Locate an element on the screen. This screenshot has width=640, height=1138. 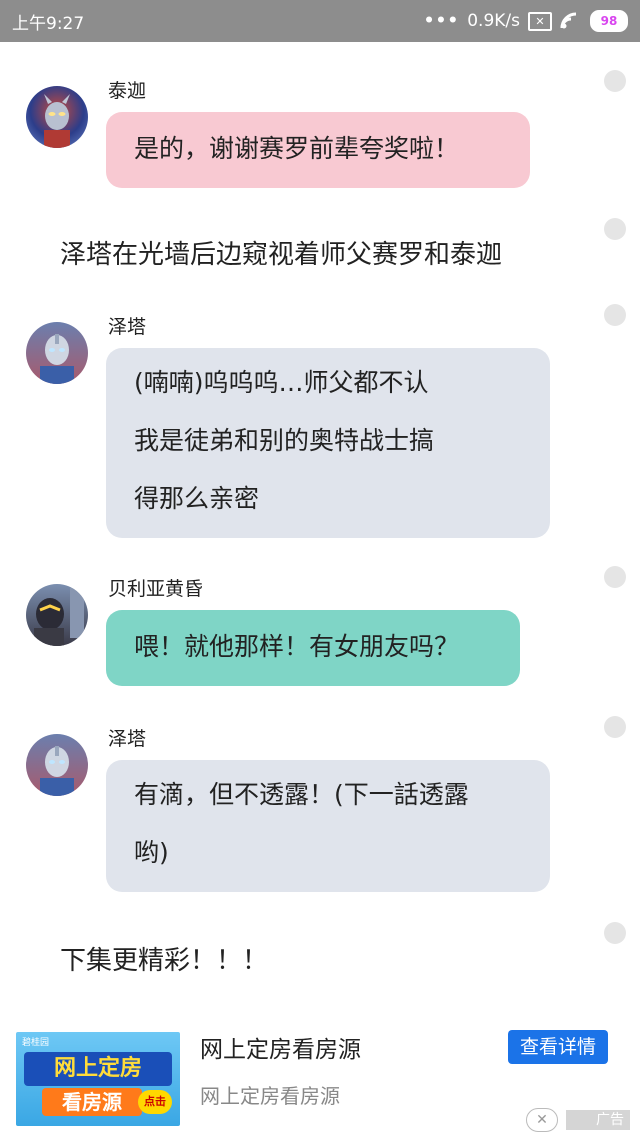
sim-card-icon: ✕ is located at coordinates (540, 21).